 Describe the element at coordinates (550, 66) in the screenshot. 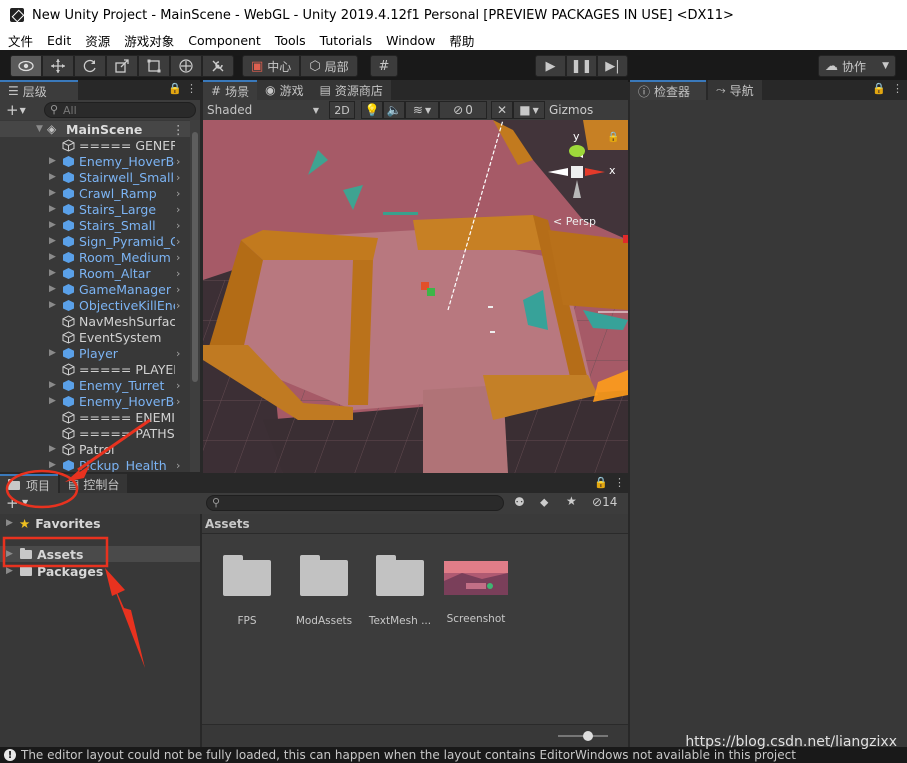

I see `play-button: ▶` at that location.